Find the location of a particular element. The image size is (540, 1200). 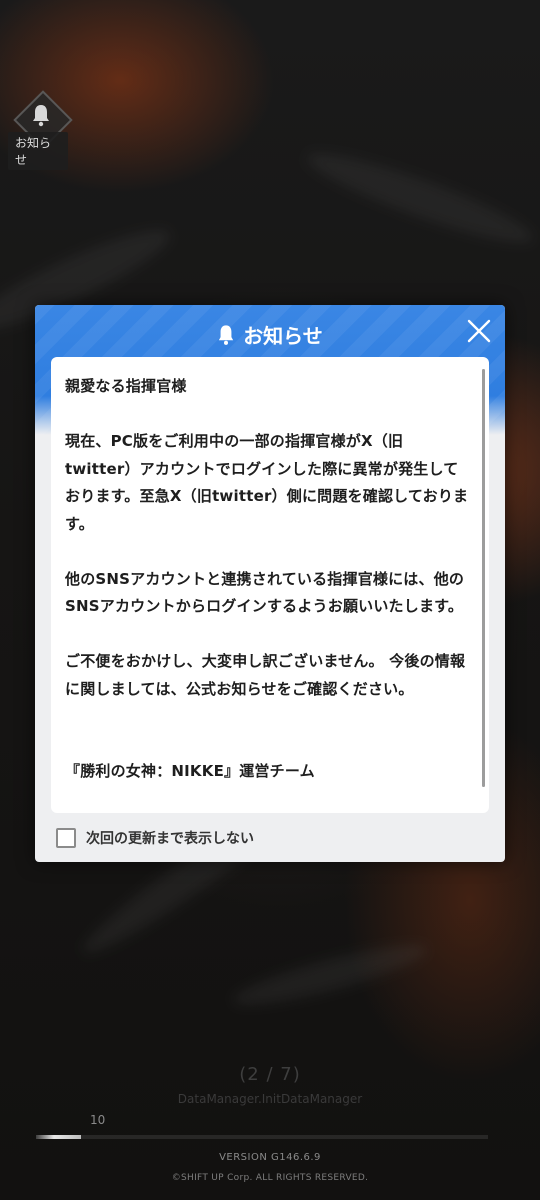

loading-status: DataManager.InitDataManager is located at coordinates (270, 1099).